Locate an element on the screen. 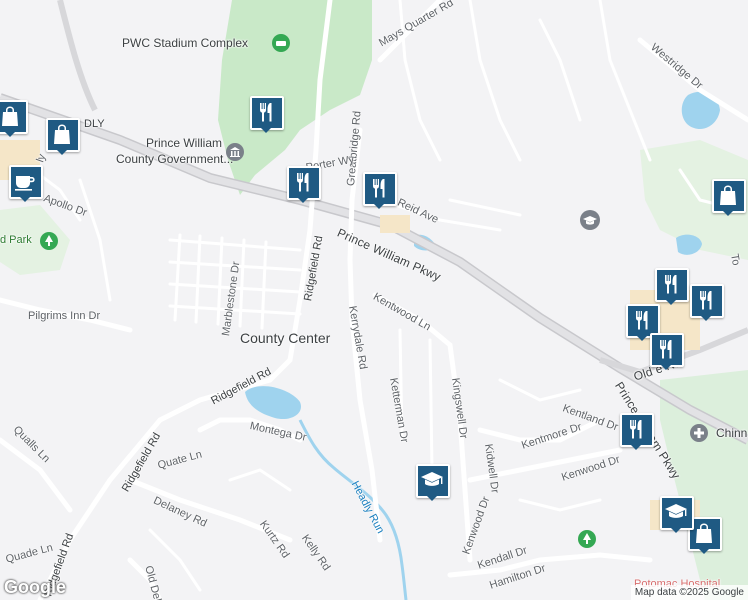 The width and height of the screenshot is (748, 600). coffee-cup-icon is located at coordinates (25, 183).